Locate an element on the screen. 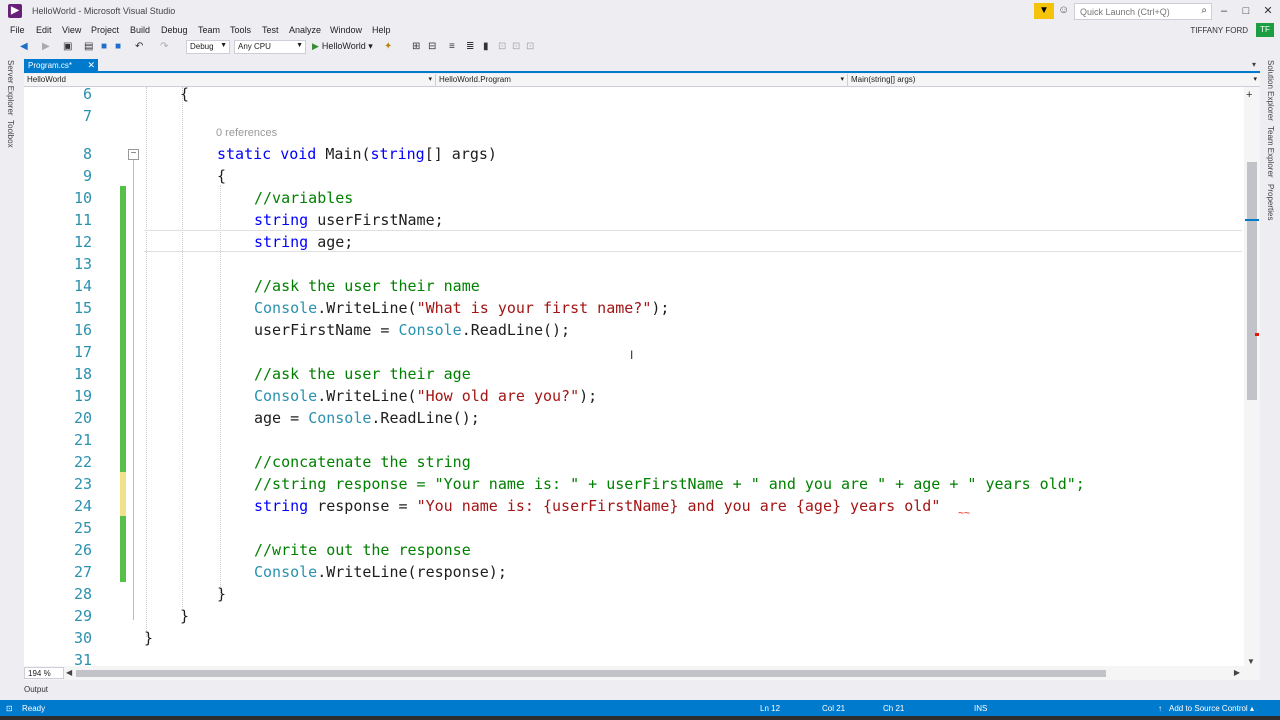 The image size is (1280, 720). quick-launch-input: Quick Launch (Ctrl+Q) ⌕ is located at coordinates (1143, 11).